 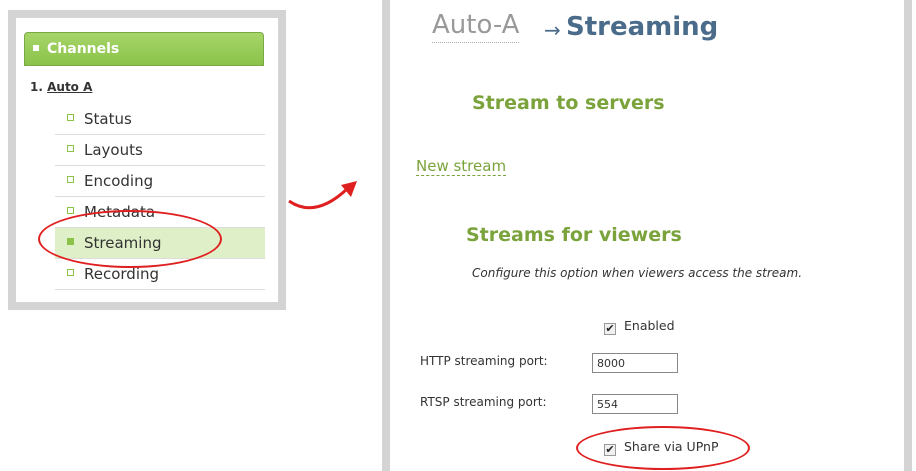 I want to click on menu-item-label: Layouts, so click(x=113, y=150).